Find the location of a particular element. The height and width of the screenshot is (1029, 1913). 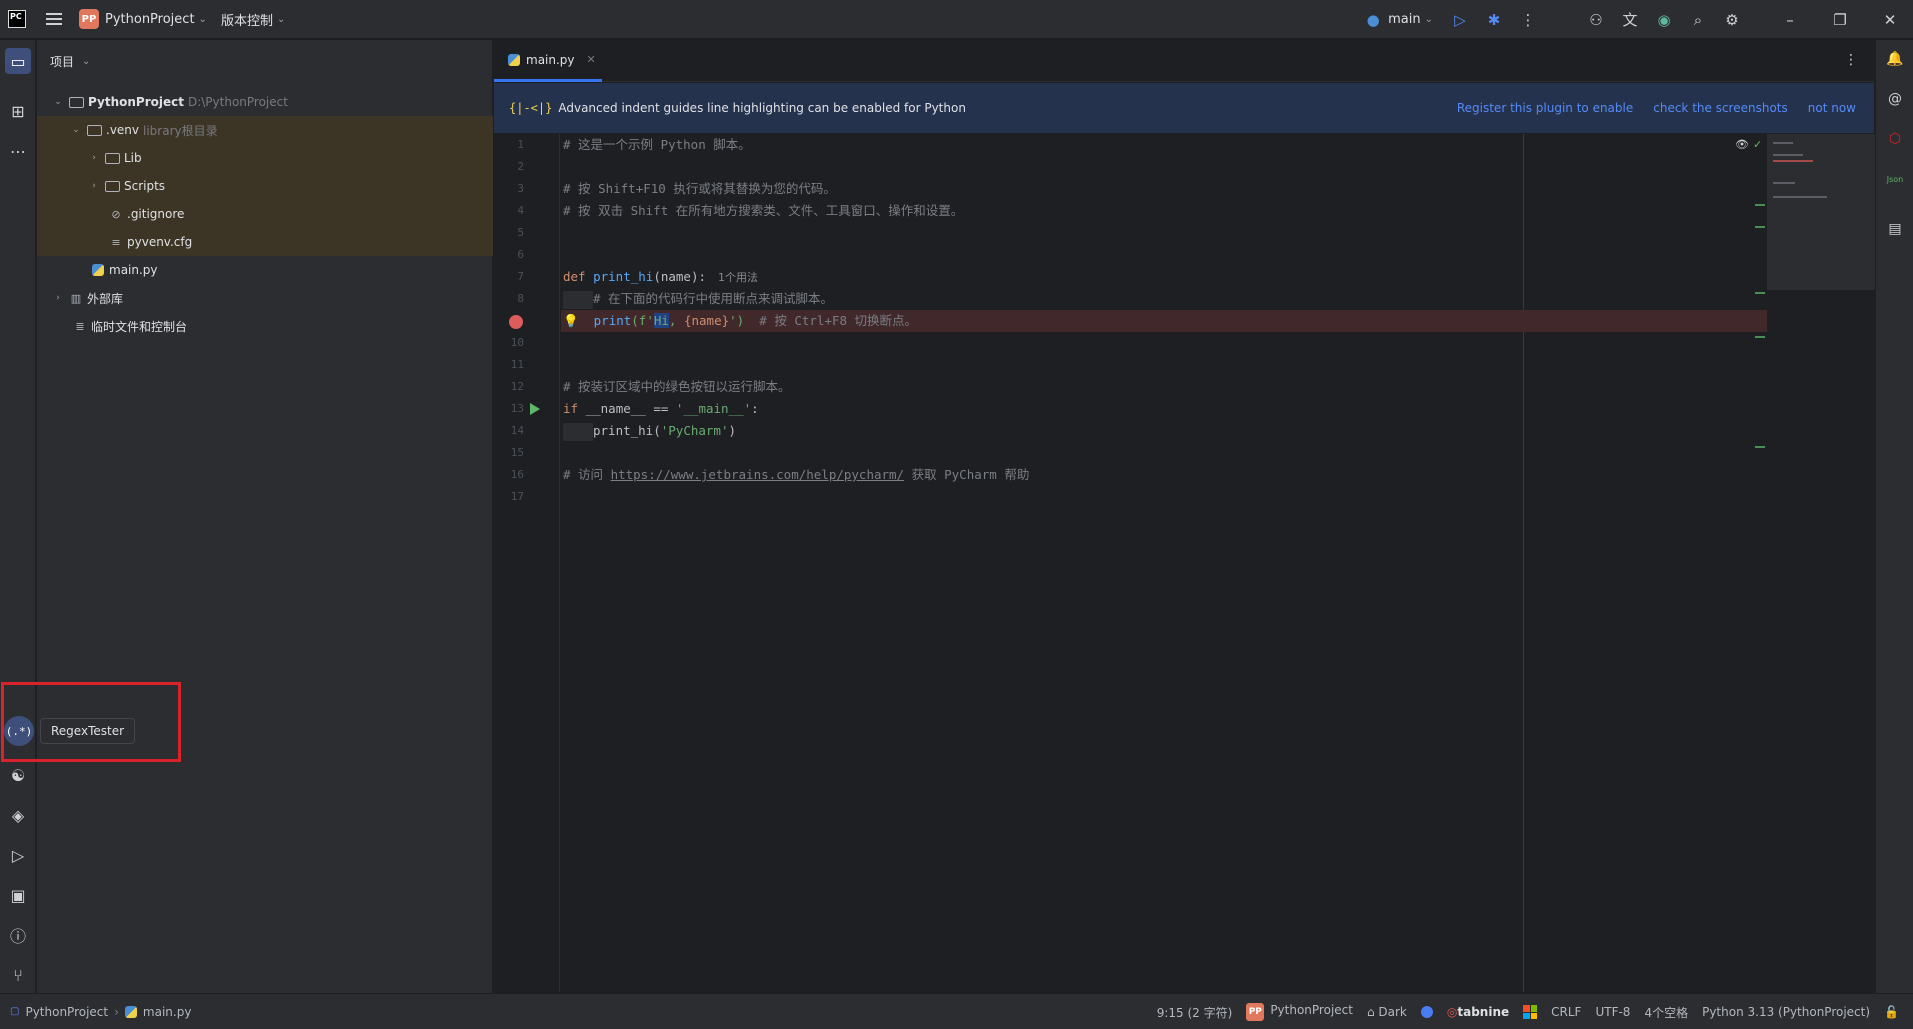

tree-item-venv: ⌄ .venv library根目录 is located at coordinates (265, 130).